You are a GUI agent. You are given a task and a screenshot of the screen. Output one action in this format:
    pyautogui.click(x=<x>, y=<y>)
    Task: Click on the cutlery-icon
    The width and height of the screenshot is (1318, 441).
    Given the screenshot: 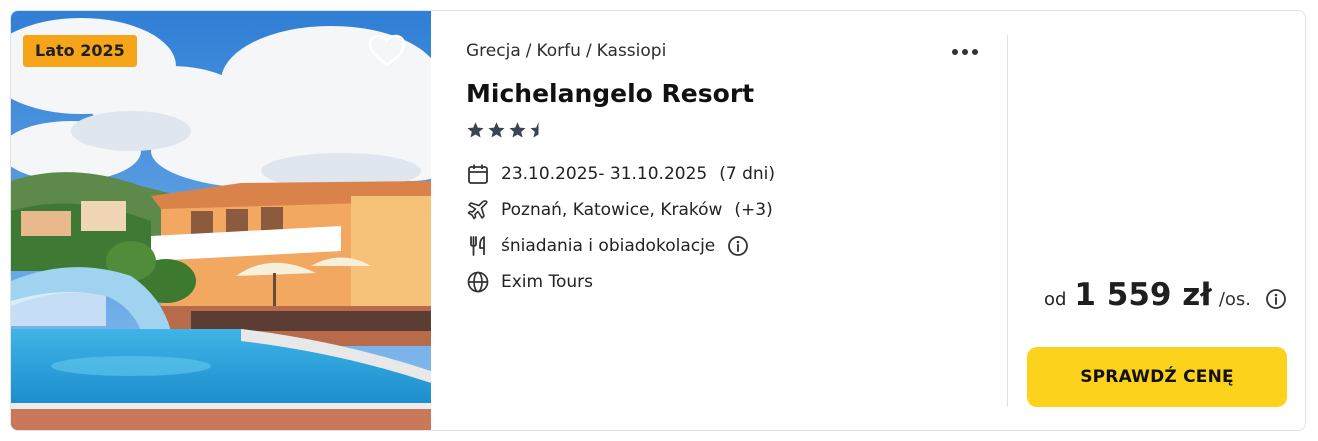 What is the action you would take?
    pyautogui.click(x=478, y=246)
    